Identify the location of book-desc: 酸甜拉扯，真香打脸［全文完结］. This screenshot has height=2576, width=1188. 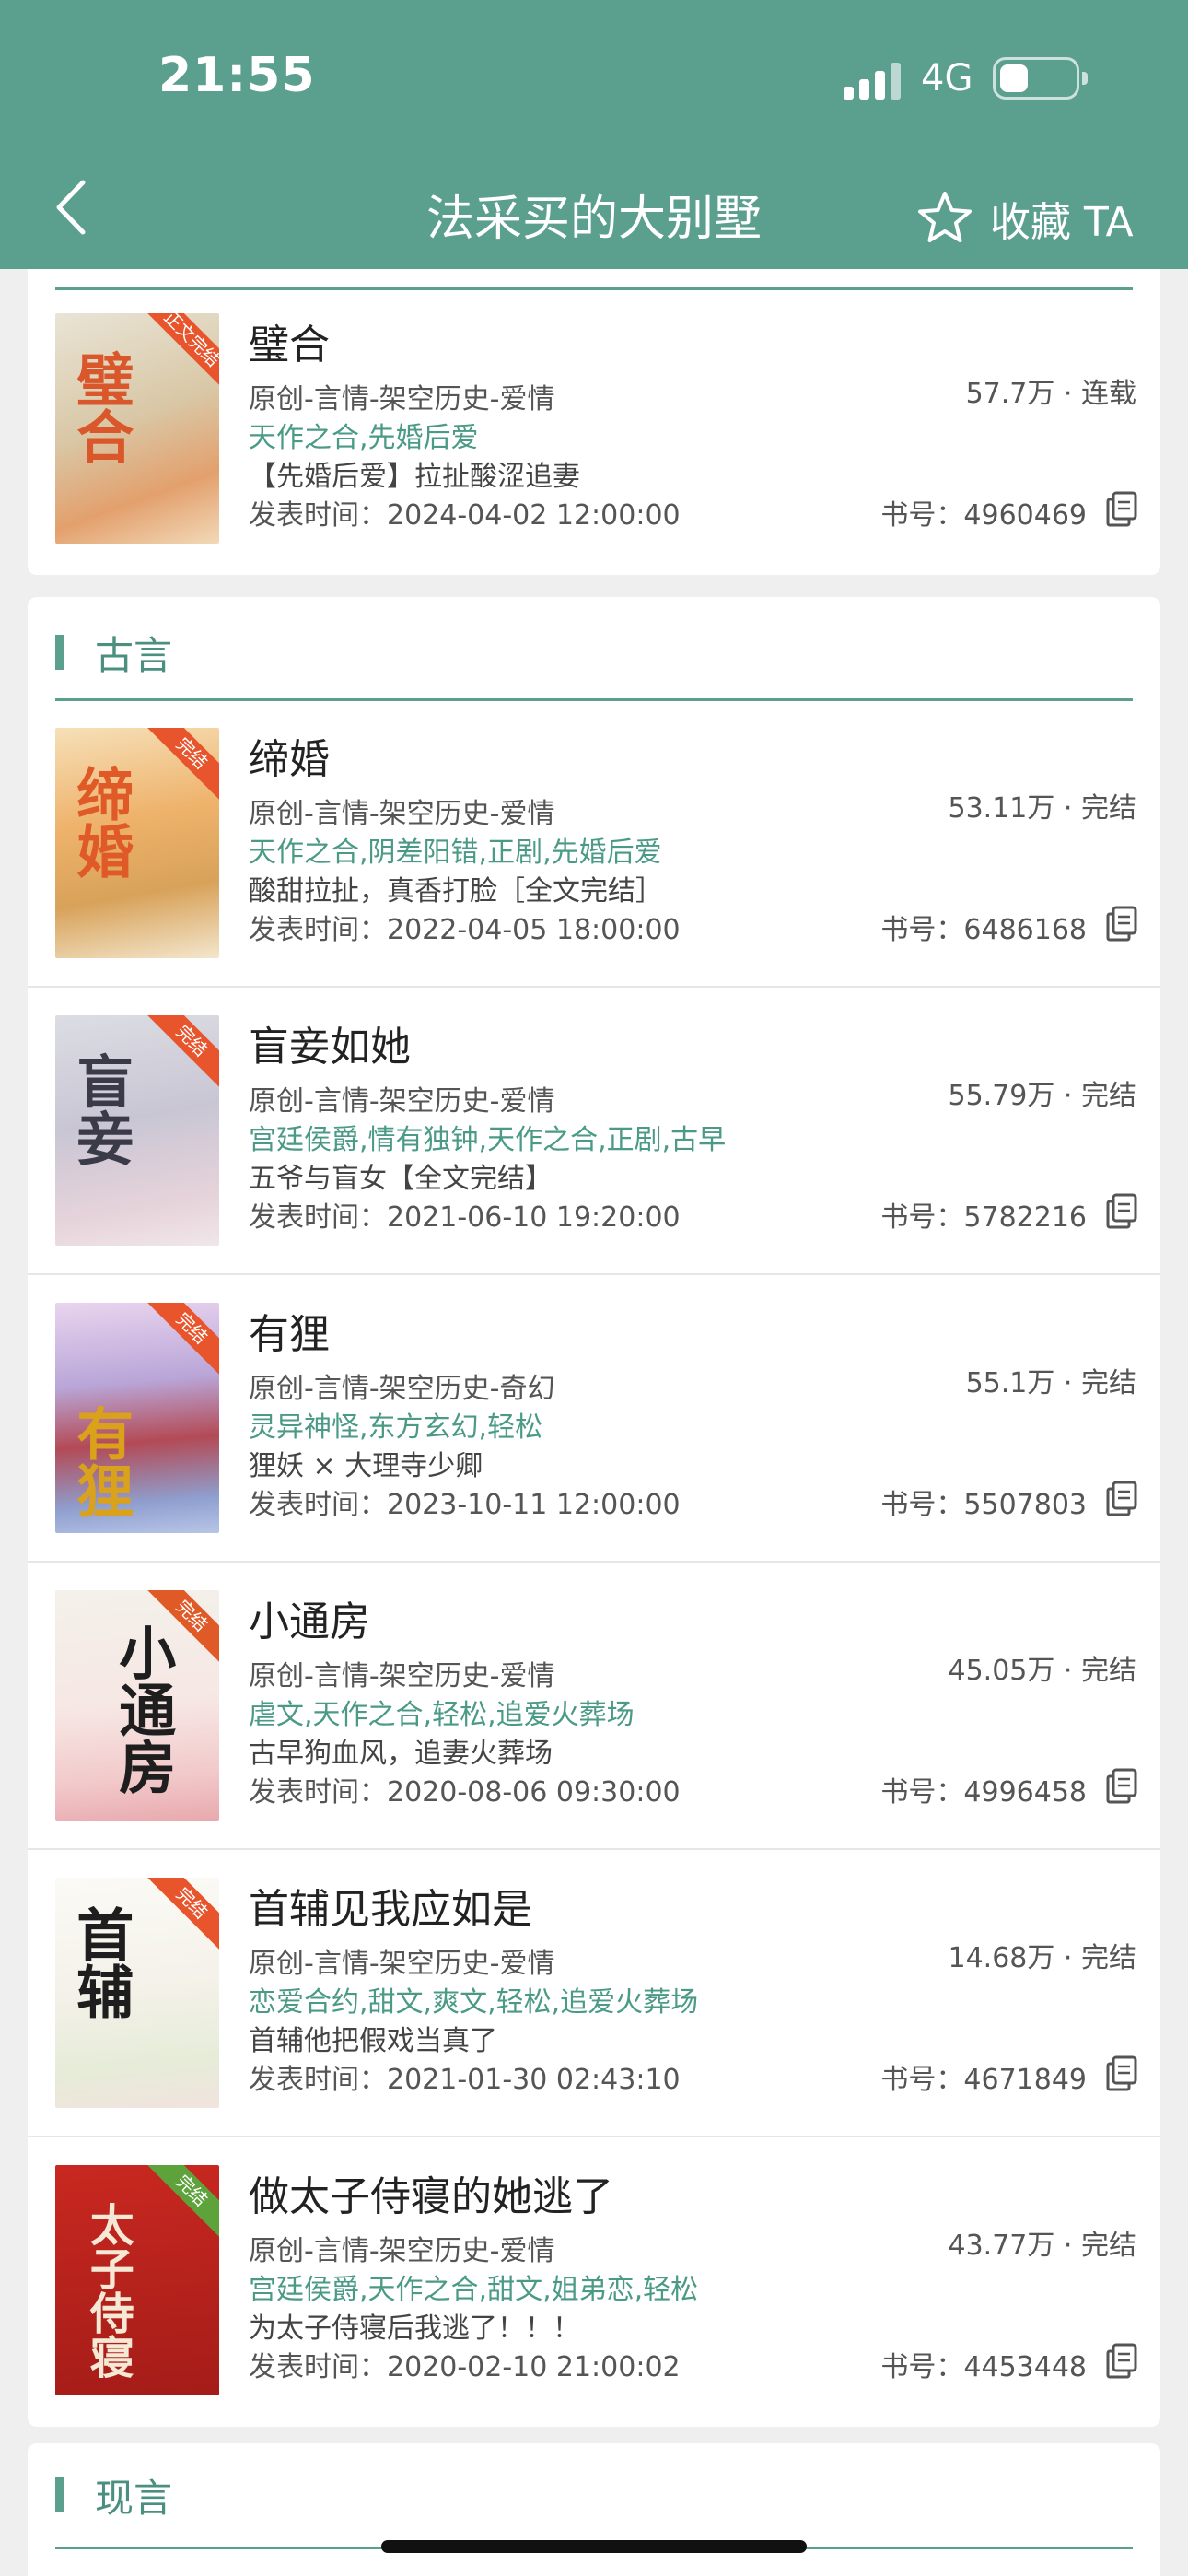
(456, 891).